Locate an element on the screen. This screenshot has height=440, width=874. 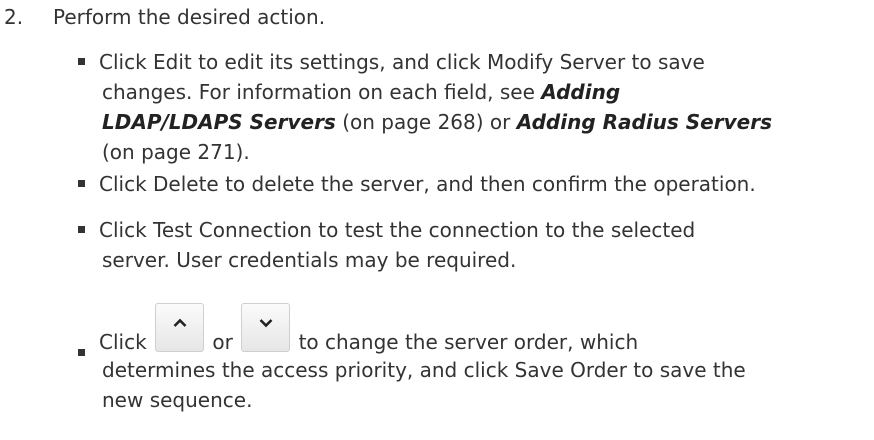
edit-line-3-text: (on page 268) or is located at coordinates (426, 122).